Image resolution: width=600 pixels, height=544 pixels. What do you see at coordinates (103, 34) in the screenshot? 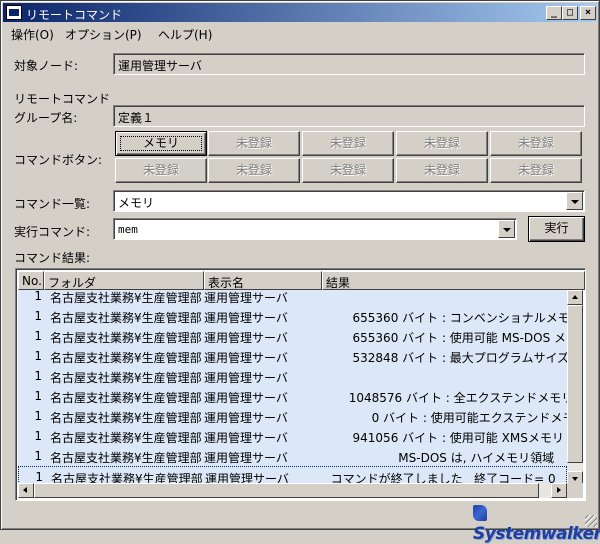
I see `menu-option: オプション(P)` at bounding box center [103, 34].